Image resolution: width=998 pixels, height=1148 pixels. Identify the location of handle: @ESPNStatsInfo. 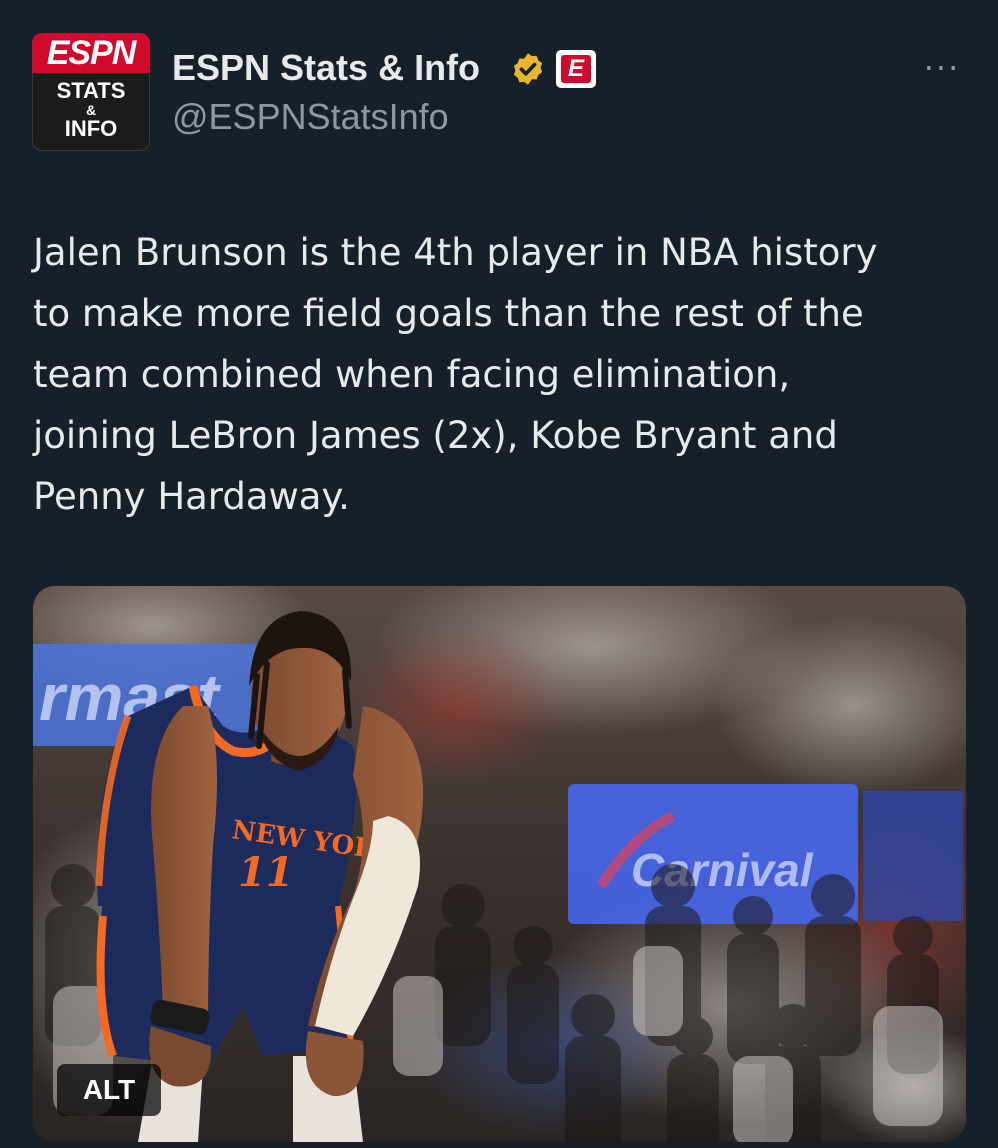
(310, 117).